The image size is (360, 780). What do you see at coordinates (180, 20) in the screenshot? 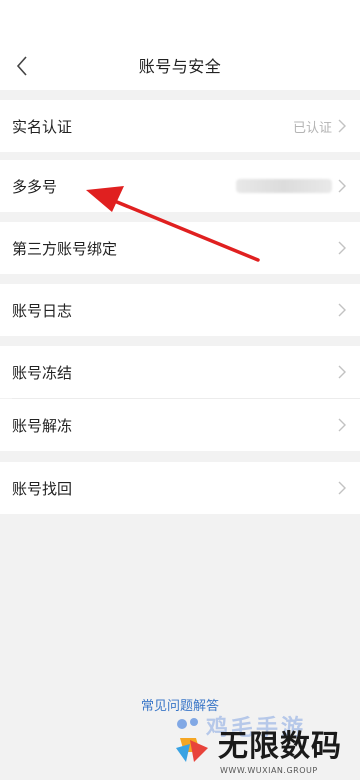
I see `status-bar` at bounding box center [180, 20].